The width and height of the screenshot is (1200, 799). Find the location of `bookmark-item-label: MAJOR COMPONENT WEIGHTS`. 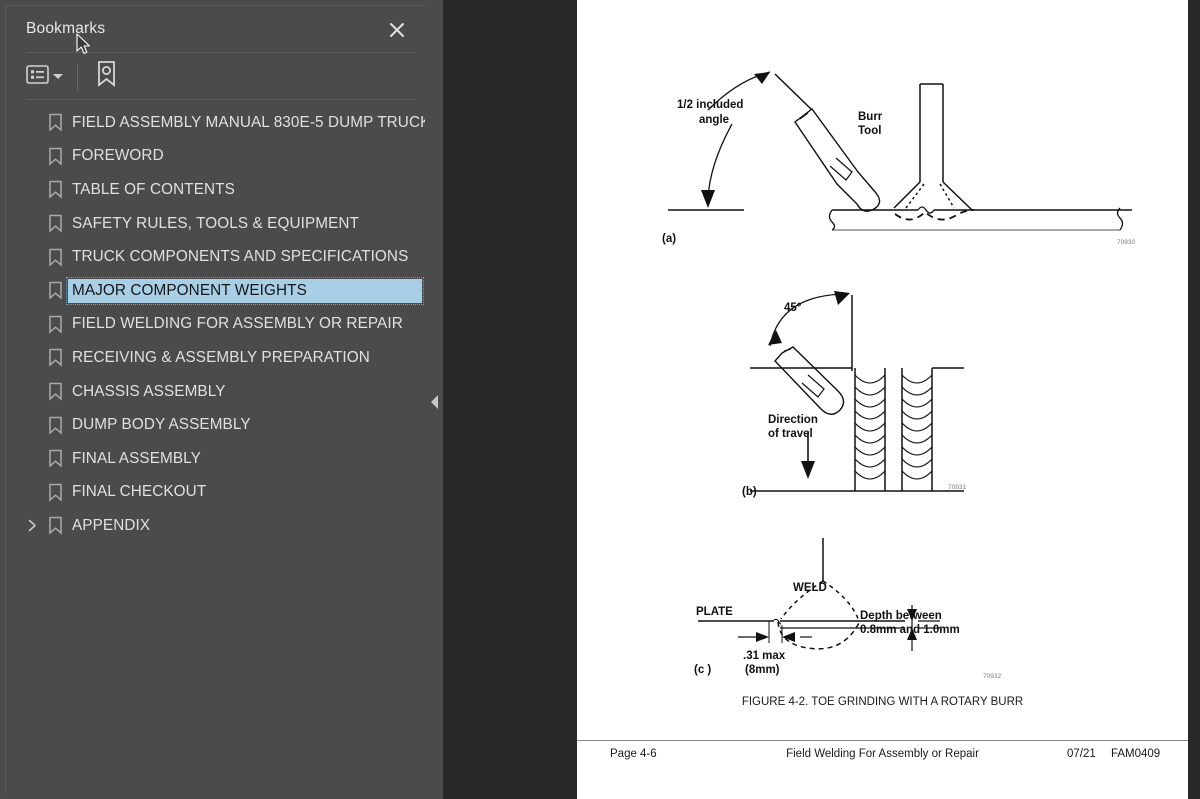

bookmark-item-label: MAJOR COMPONENT WEIGHTS is located at coordinates (245, 290).